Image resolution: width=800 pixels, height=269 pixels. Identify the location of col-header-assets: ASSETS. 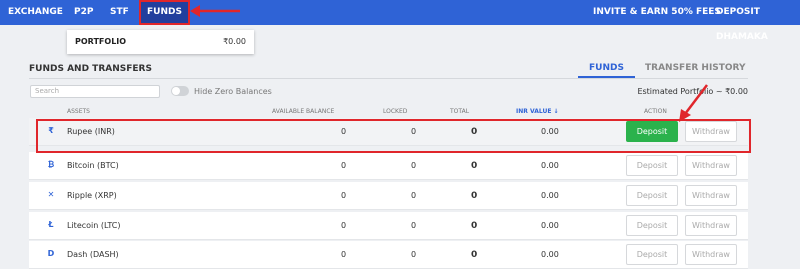
(78, 111).